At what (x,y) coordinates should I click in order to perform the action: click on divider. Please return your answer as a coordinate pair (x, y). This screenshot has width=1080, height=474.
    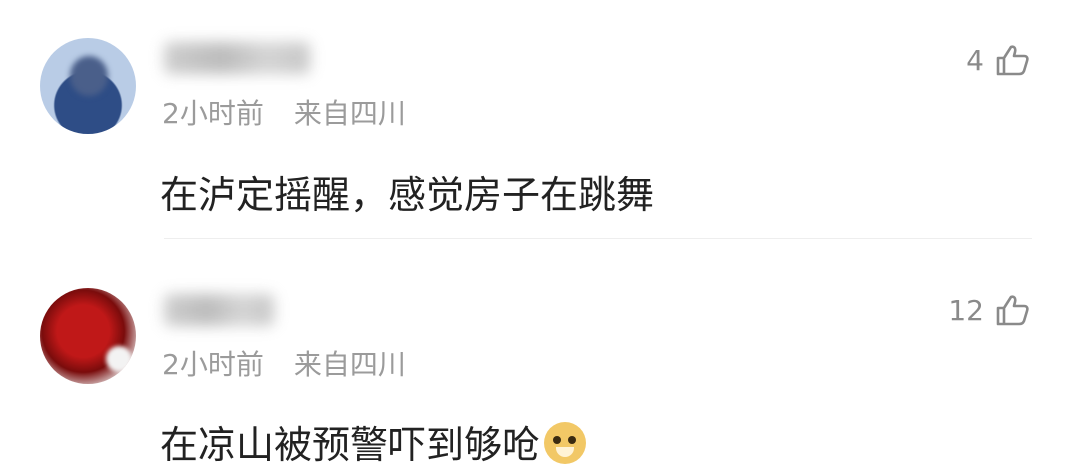
    Looking at the image, I should click on (598, 238).